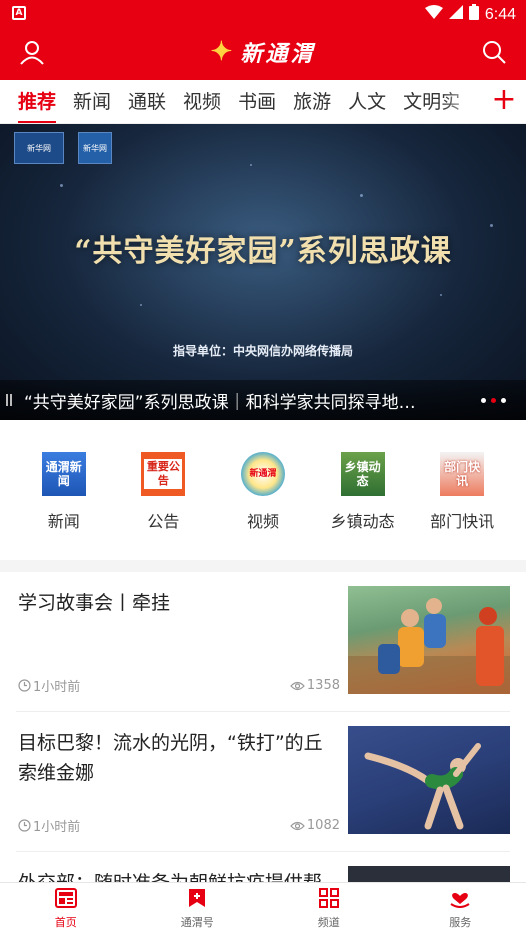 The height and width of the screenshot is (934, 526). Describe the element at coordinates (202, 101) in the screenshot. I see `tab-video: 视频` at that location.